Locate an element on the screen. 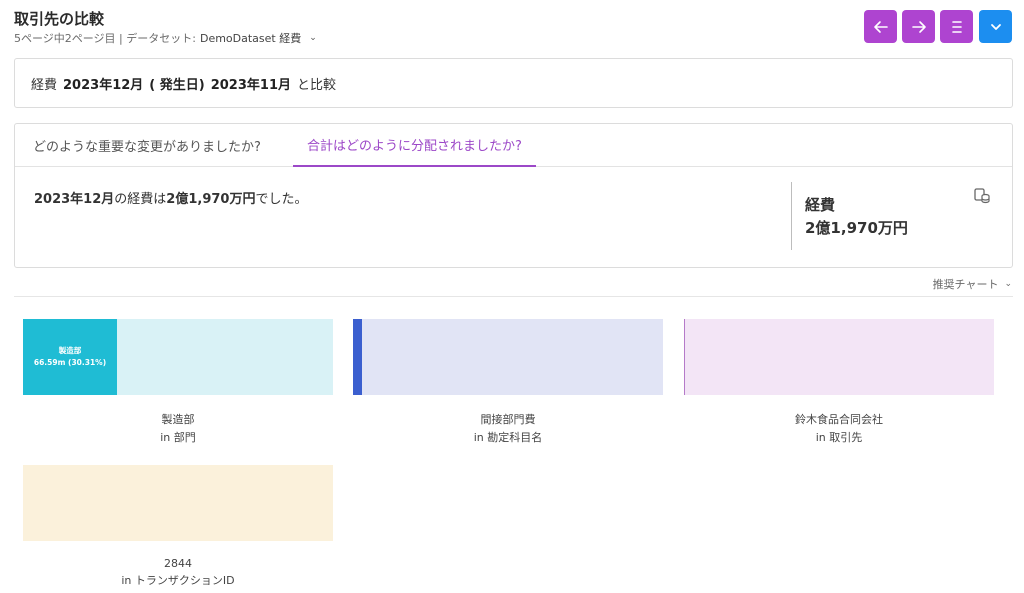  tab-key-changes: どのような重要な変更がありましたか? is located at coordinates (147, 145).